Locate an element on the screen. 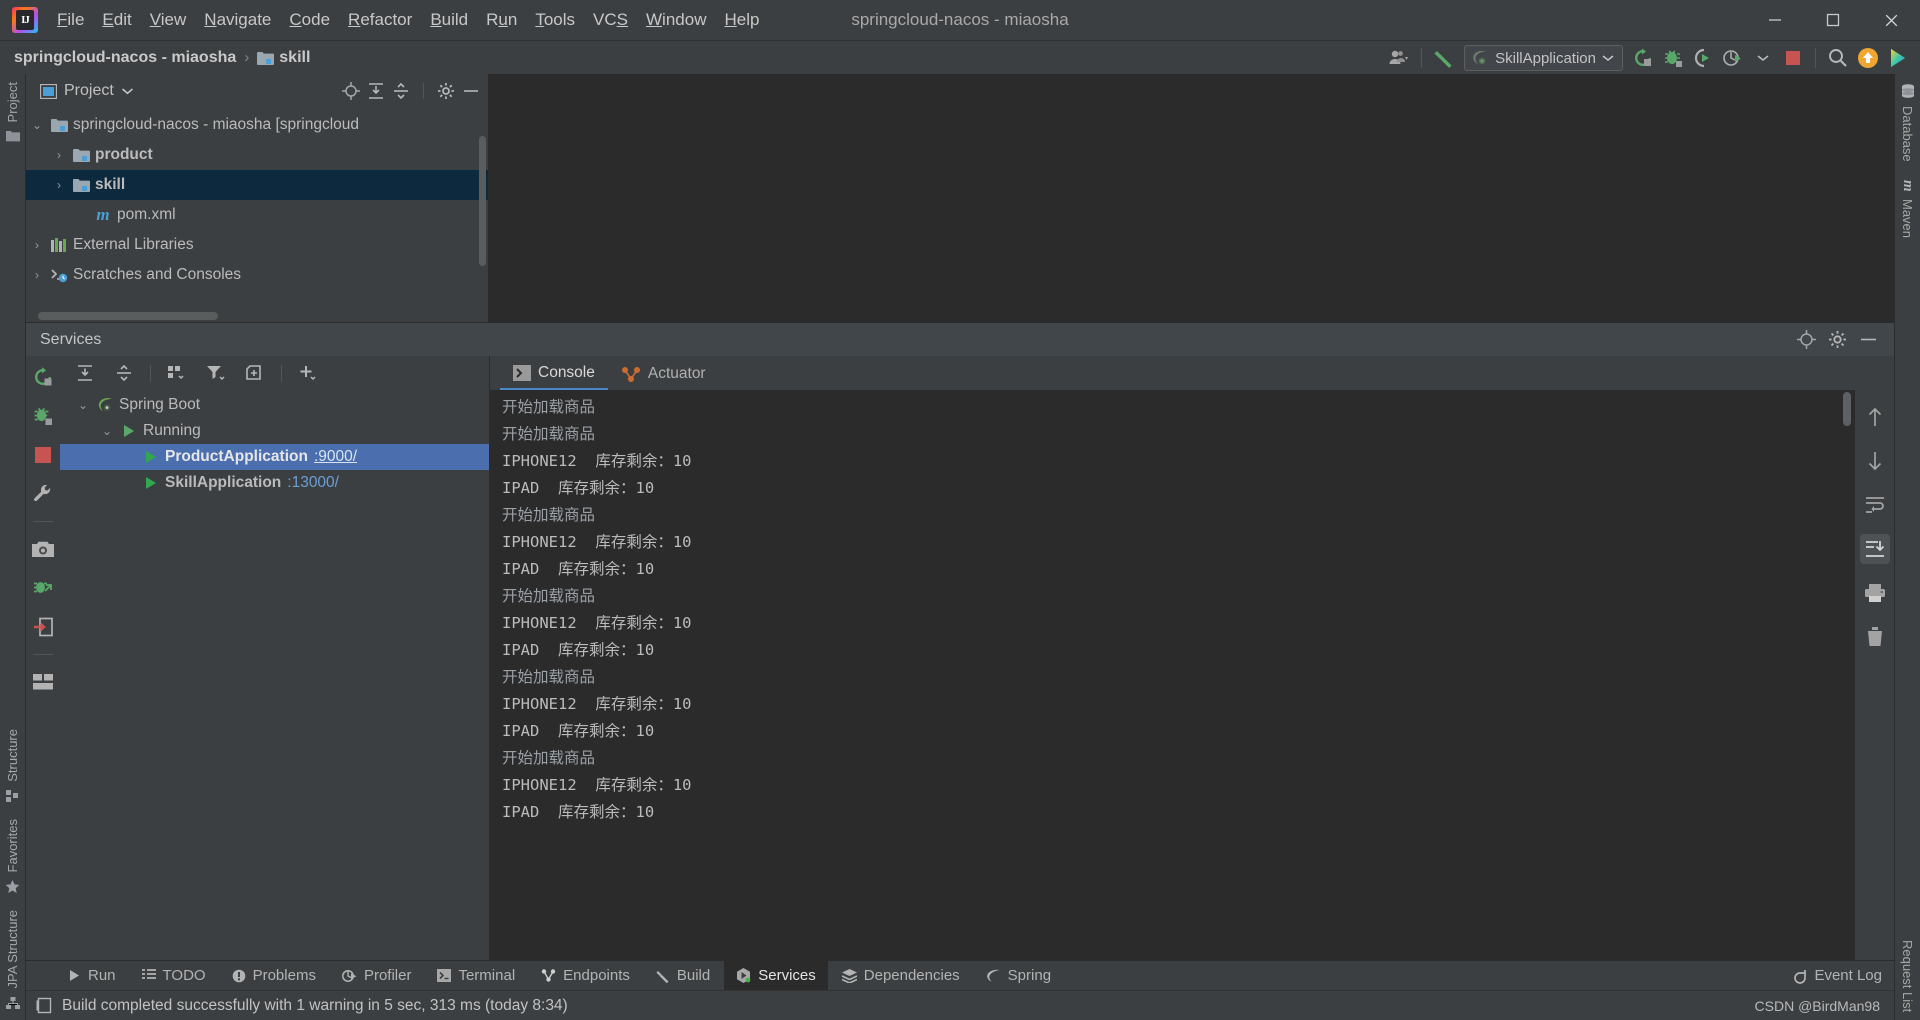 This screenshot has width=1920, height=1020. layout-icon is located at coordinates (43, 682).